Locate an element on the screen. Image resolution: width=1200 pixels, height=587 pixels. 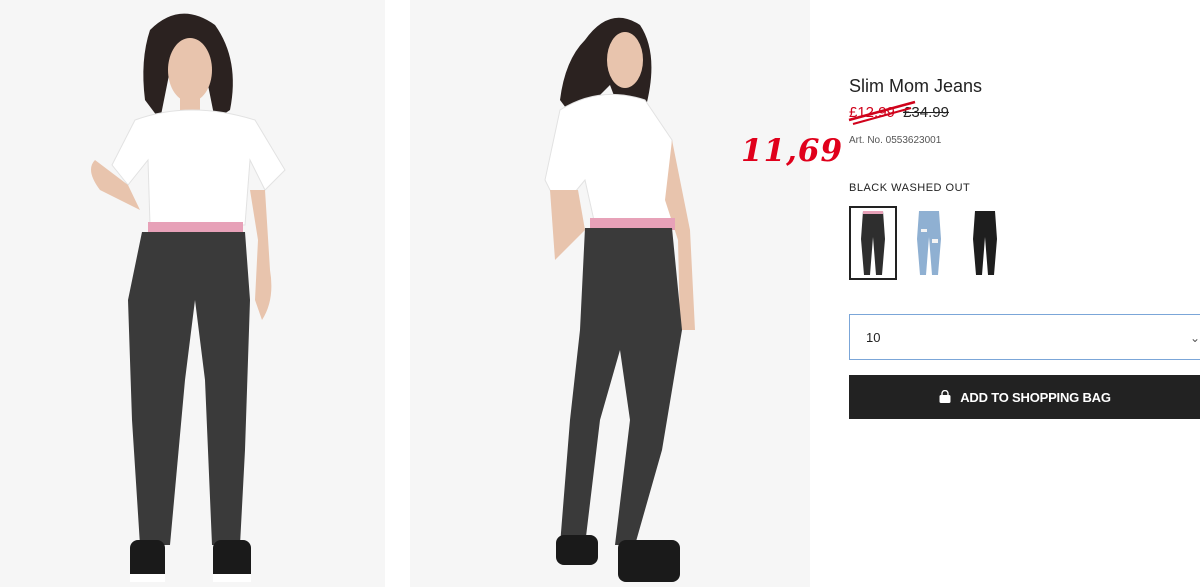
color-swatches is located at coordinates (929, 243).